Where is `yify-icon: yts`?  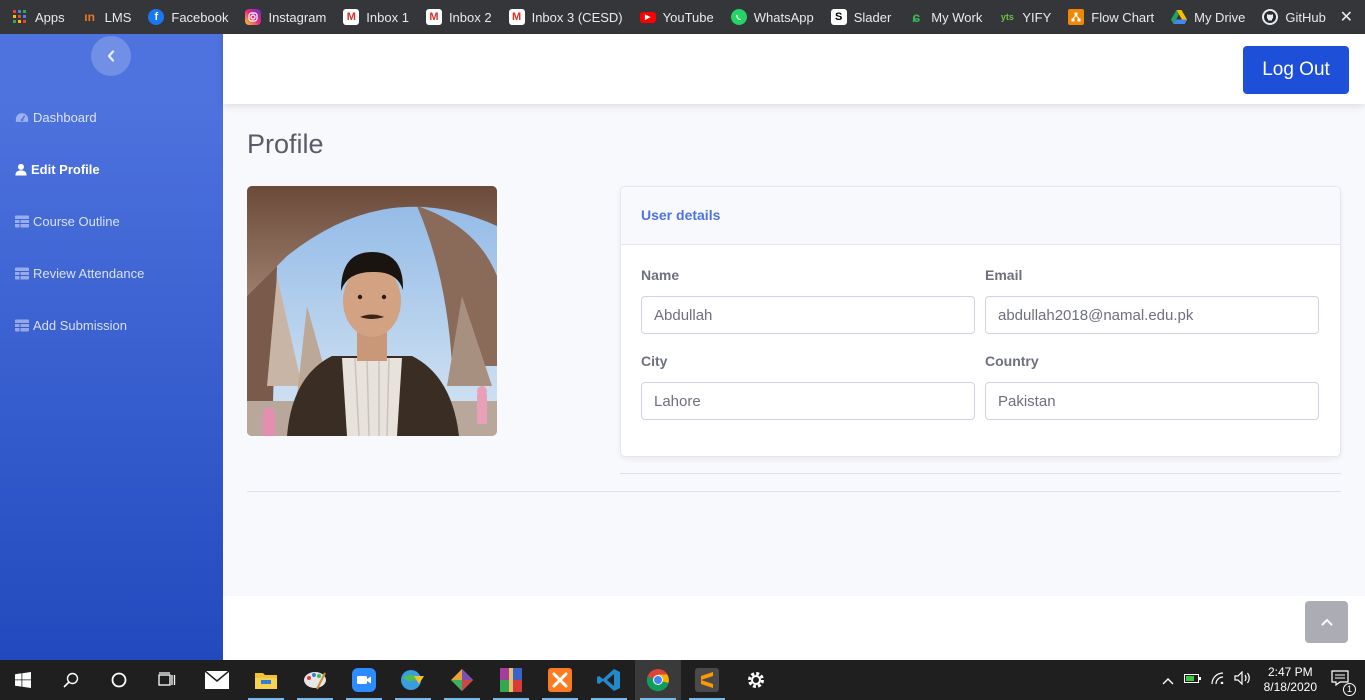
yify-icon: yts is located at coordinates (1007, 17).